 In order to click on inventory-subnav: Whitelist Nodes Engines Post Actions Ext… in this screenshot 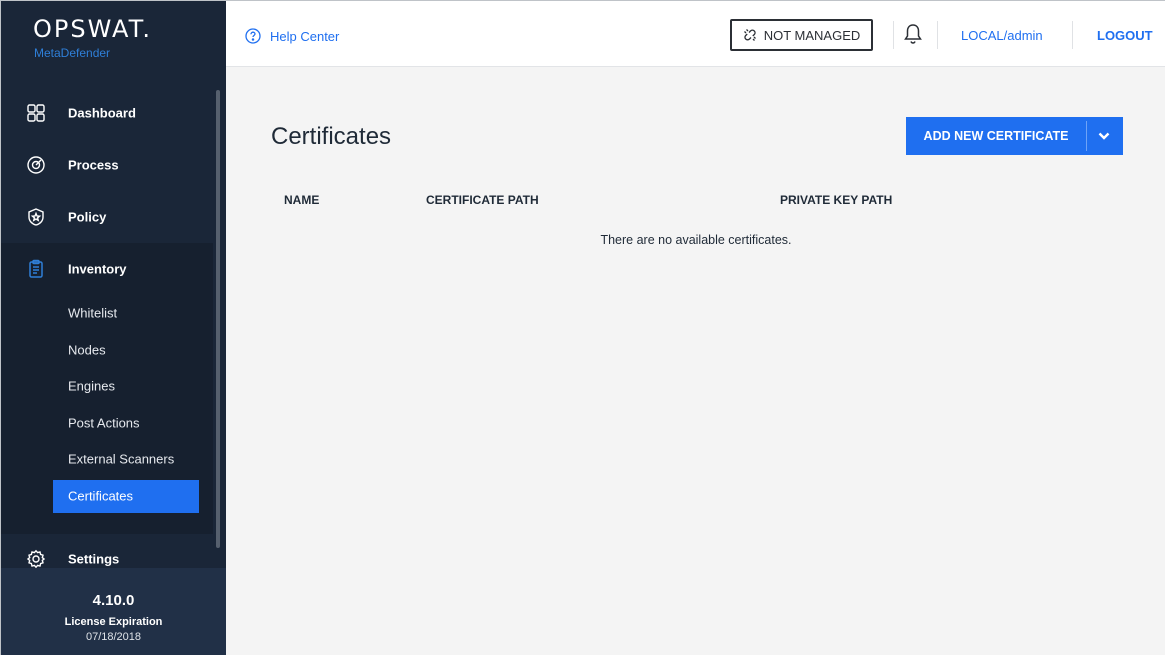, I will do `click(107, 414)`.